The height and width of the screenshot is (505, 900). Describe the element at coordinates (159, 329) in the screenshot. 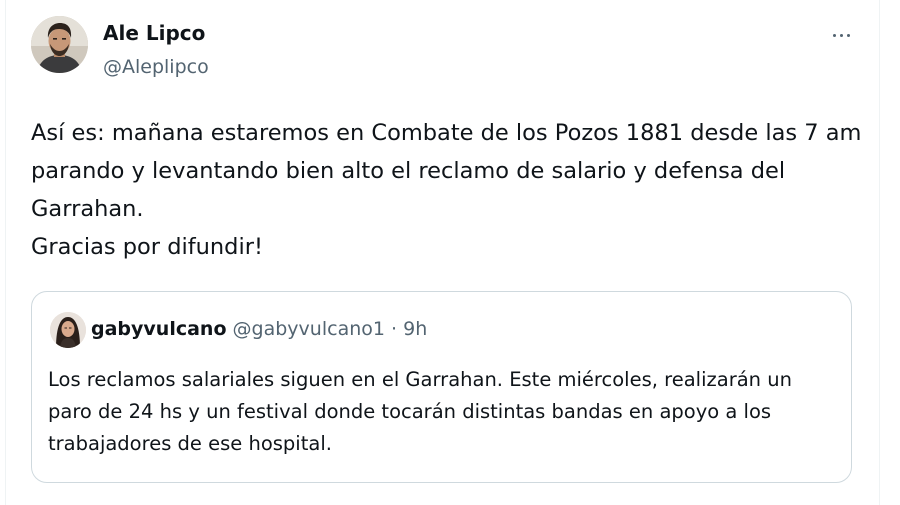

I see `quote-author-name: gabyvulcano` at that location.